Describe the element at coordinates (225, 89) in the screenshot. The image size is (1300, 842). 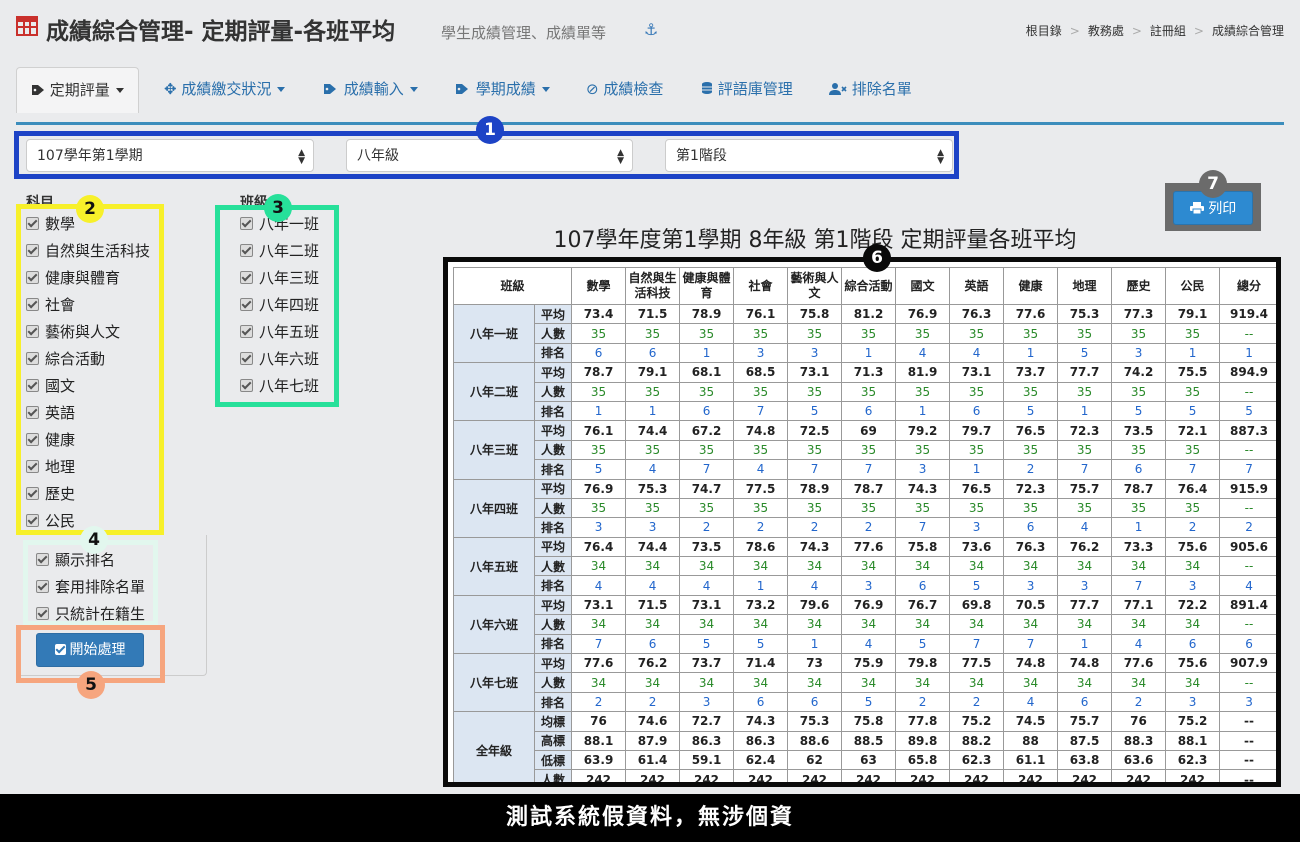
I see `tab-submission-status: ✥ 成績繳交狀況` at that location.